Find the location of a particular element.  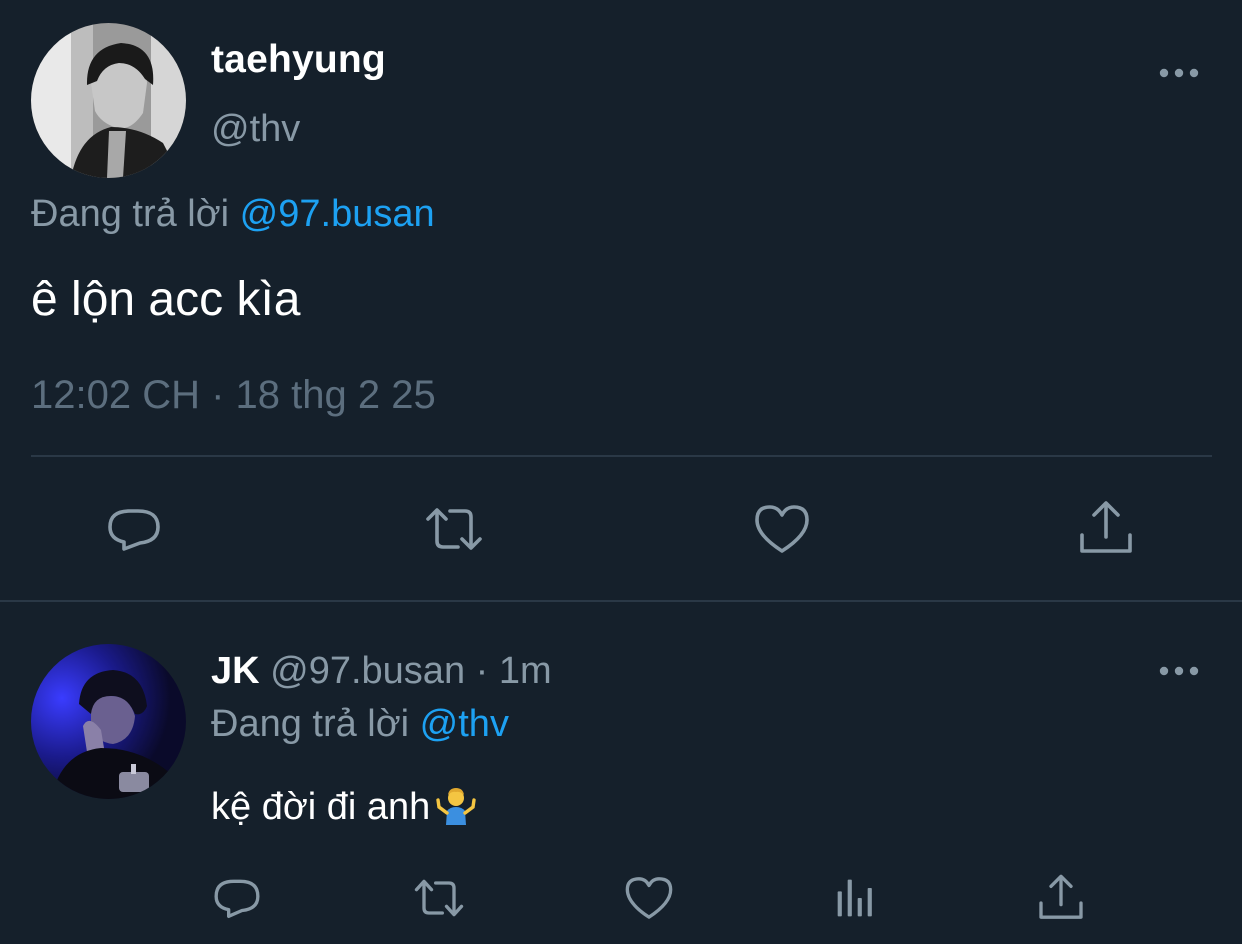

author-handle: @thv is located at coordinates (255, 129).